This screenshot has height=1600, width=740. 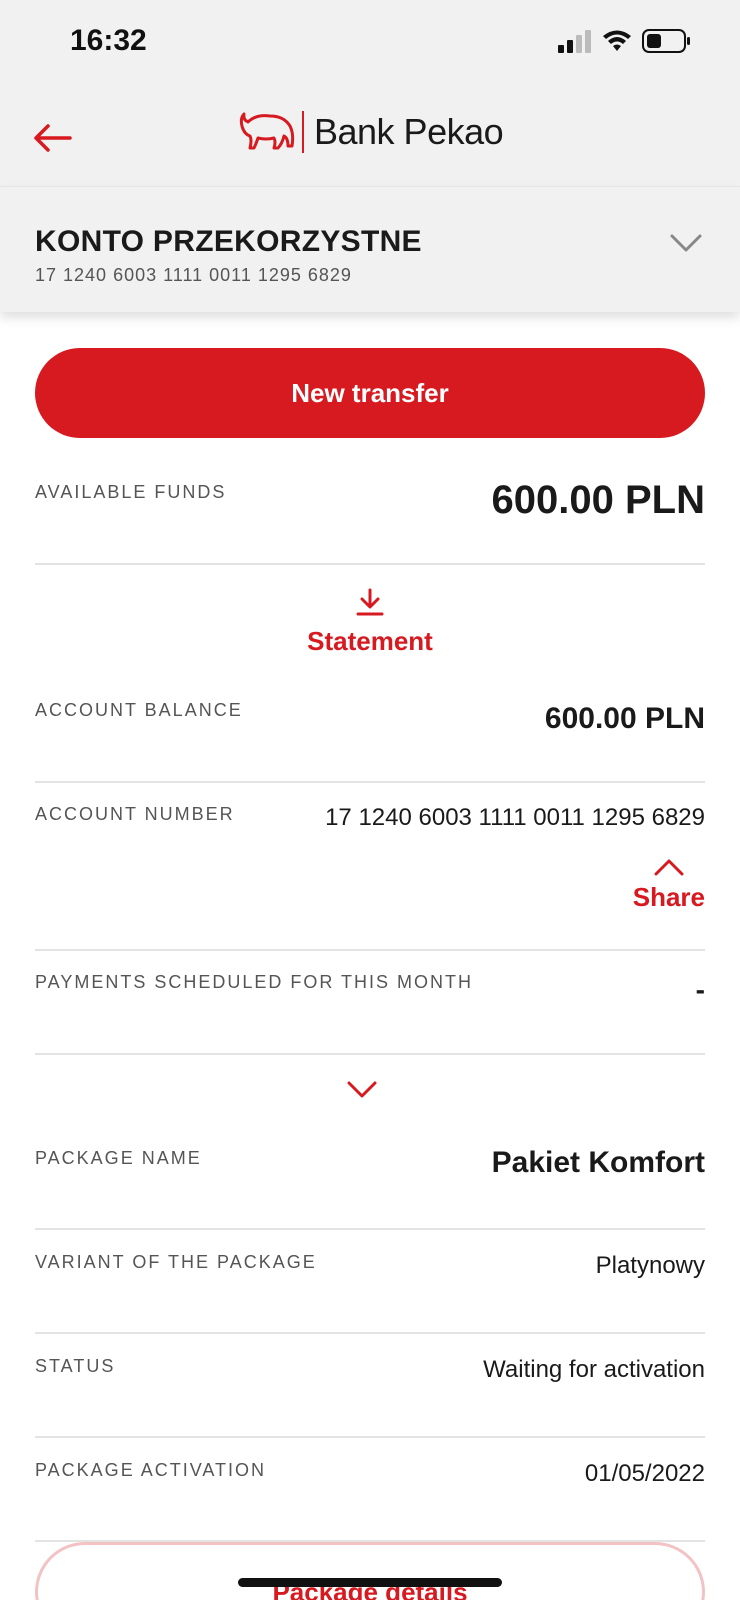 What do you see at coordinates (617, 40) in the screenshot?
I see `wifi-icon` at bounding box center [617, 40].